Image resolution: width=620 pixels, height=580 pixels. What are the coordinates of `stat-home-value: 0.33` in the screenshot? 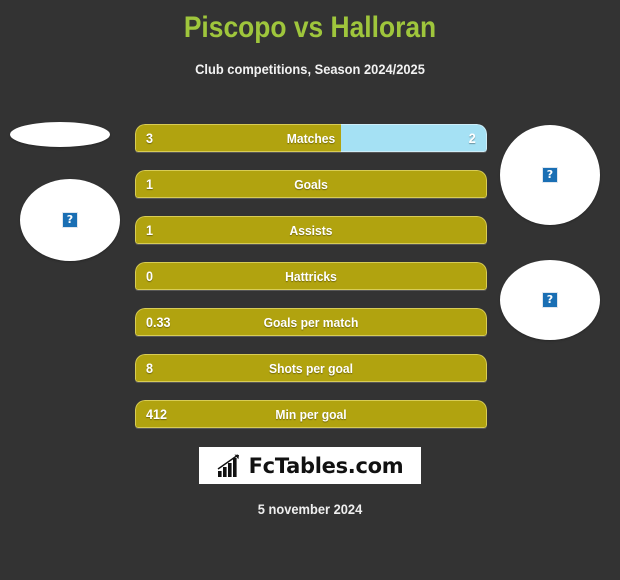 It's located at (158, 322).